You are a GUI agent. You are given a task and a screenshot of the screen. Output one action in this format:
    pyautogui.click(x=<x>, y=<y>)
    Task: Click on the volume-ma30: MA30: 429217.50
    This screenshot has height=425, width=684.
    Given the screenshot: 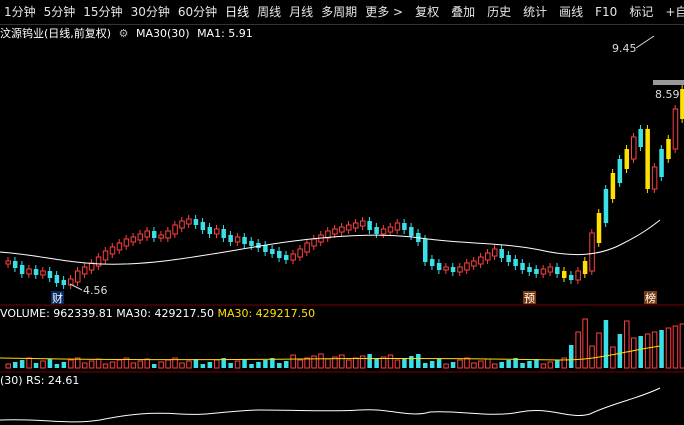 What is the action you would take?
    pyautogui.click(x=165, y=313)
    